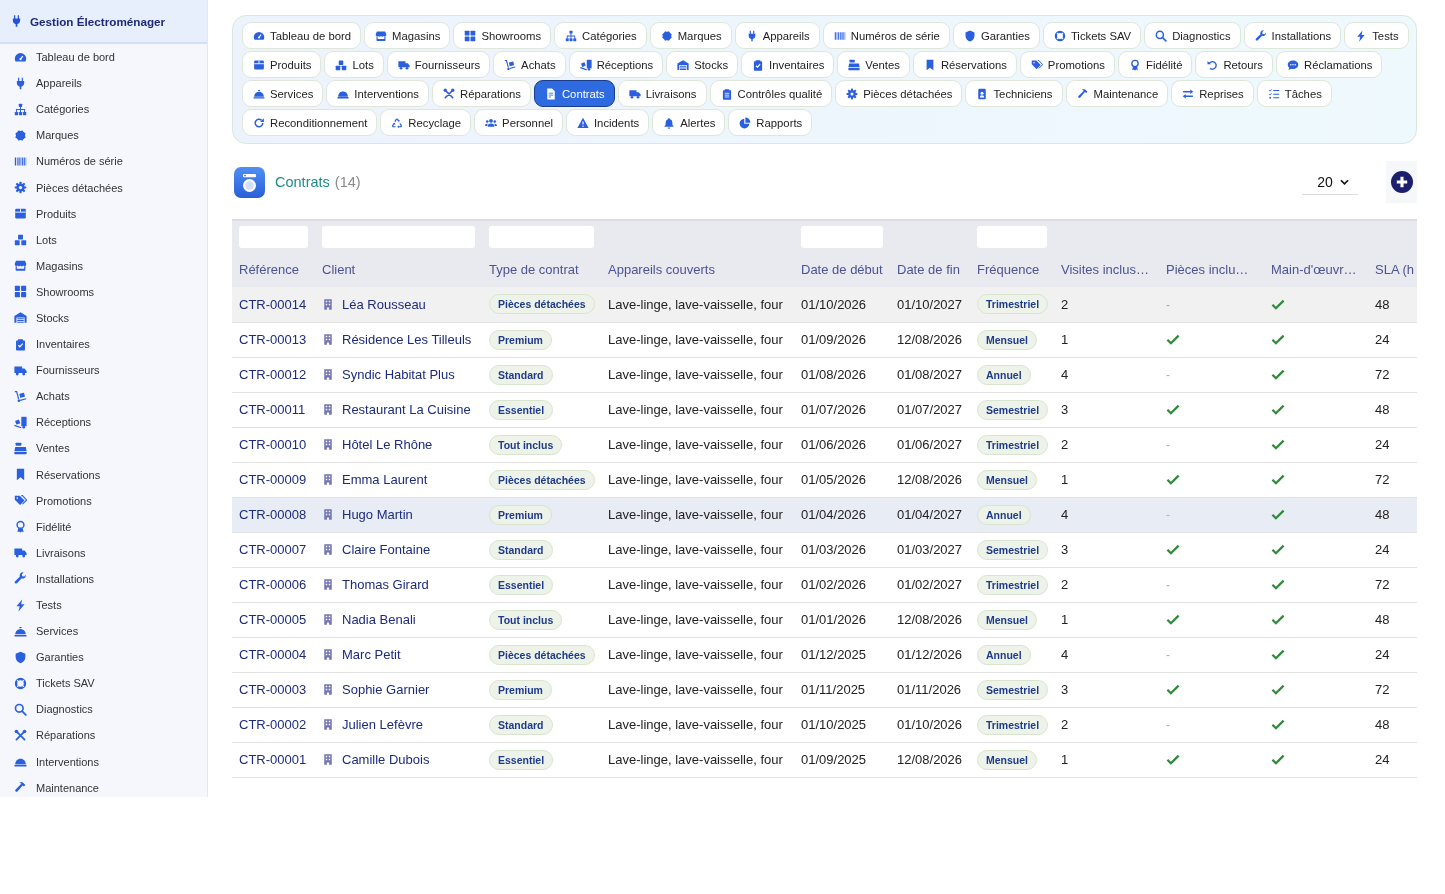  What do you see at coordinates (103, 735) in the screenshot?
I see `sidebar-item: Réparations` at bounding box center [103, 735].